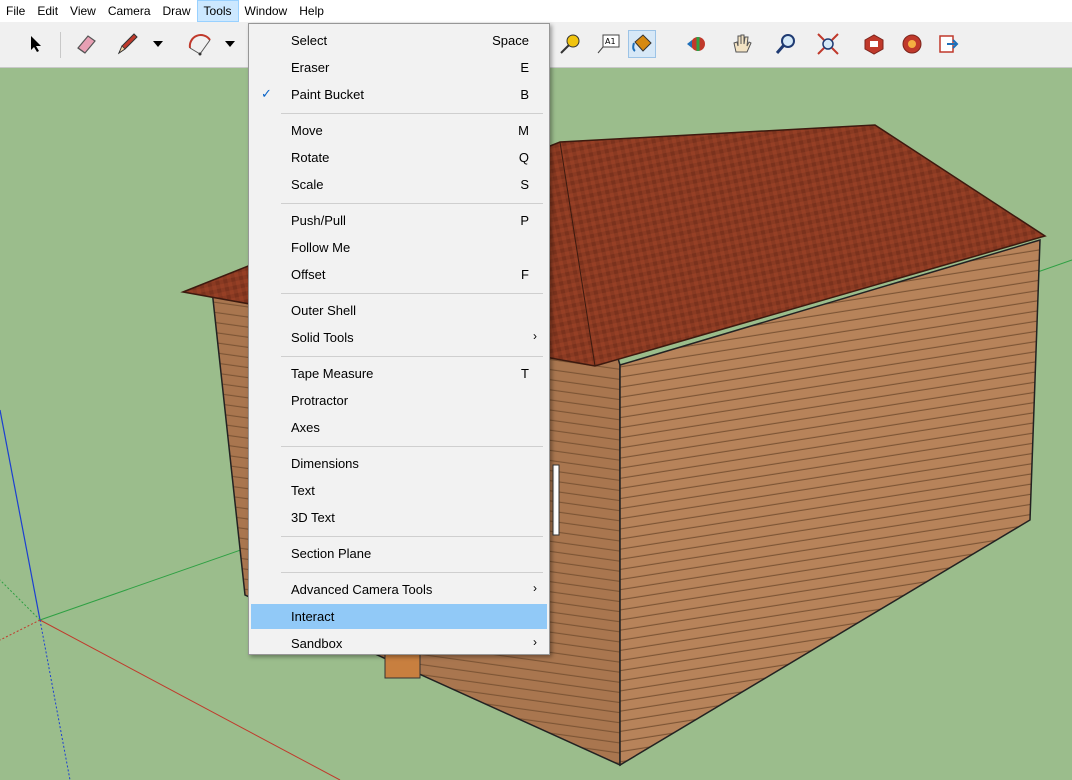 This screenshot has height=780, width=1072. What do you see at coordinates (36, 44) in the screenshot?
I see `select-arrow-icon` at bounding box center [36, 44].